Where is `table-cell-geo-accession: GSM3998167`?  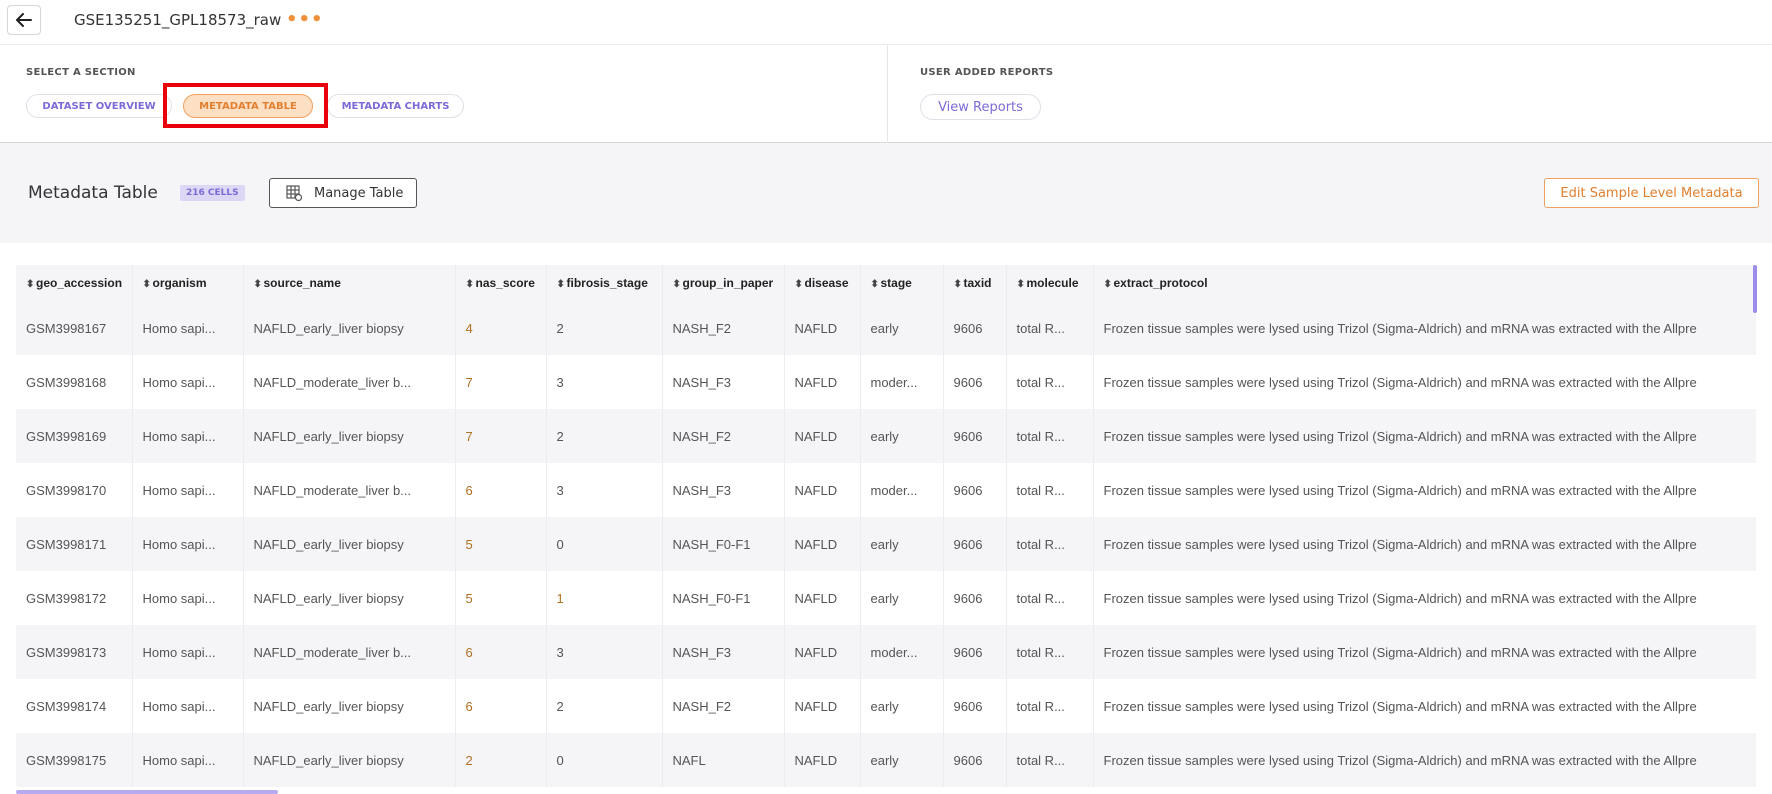 table-cell-geo-accession: GSM3998167 is located at coordinates (74, 328).